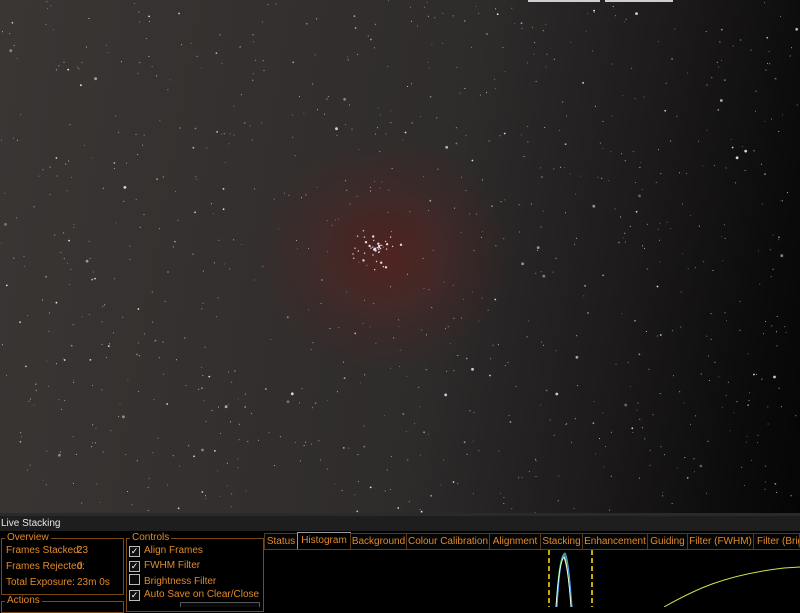  Describe the element at coordinates (532, 578) in the screenshot. I see `histogram-plot` at that location.